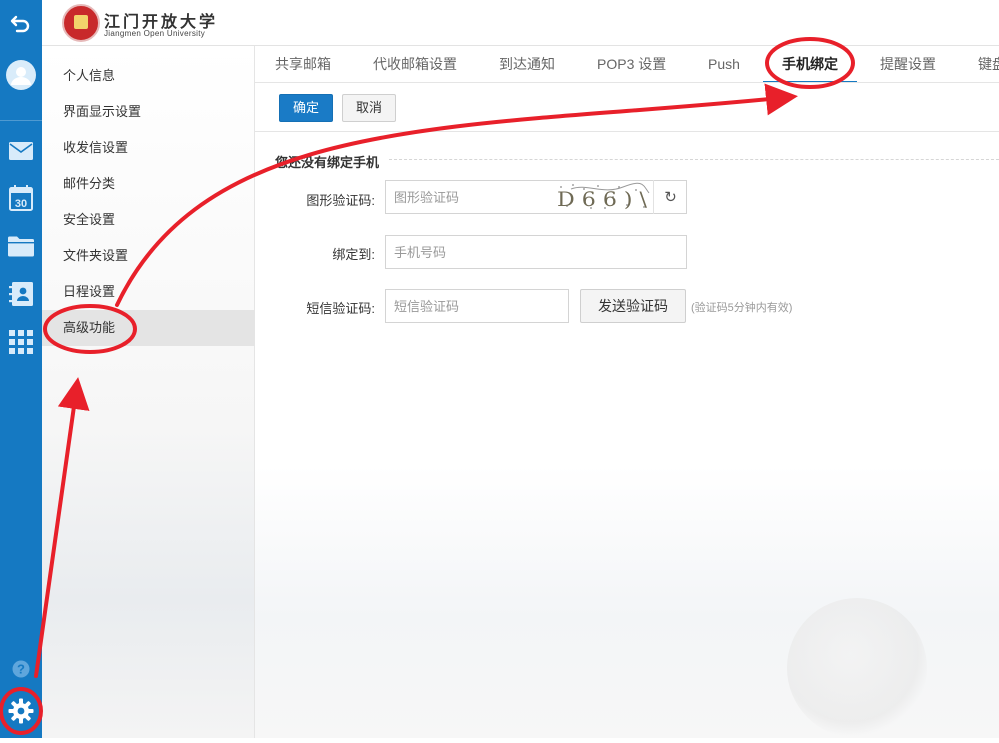  Describe the element at coordinates (536, 252) in the screenshot. I see `phone-number-input` at that location.